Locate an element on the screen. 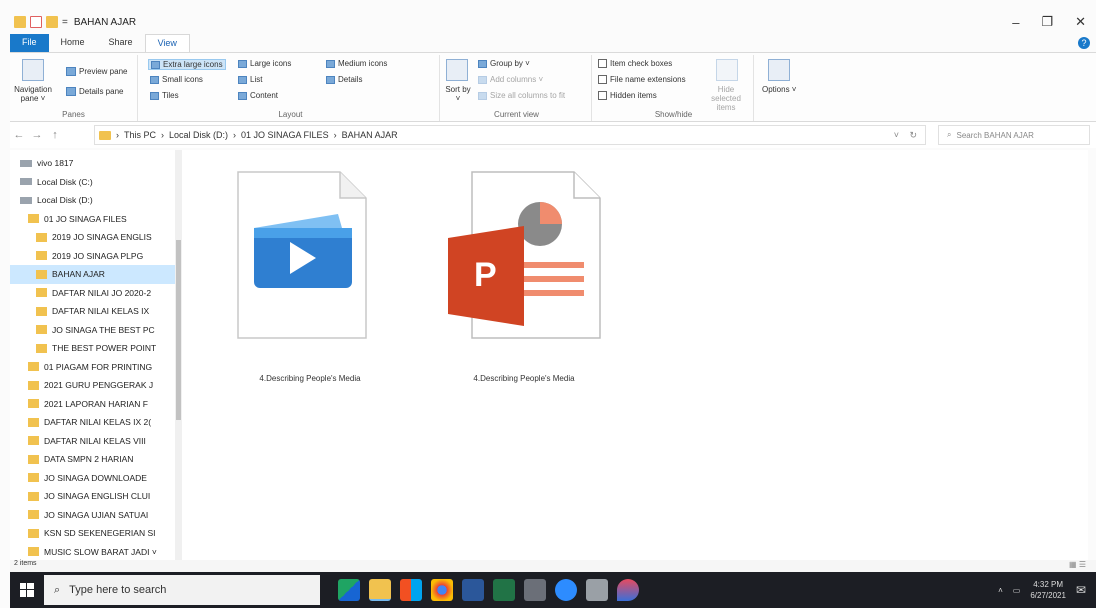  photos-icon is located at coordinates (535, 590).